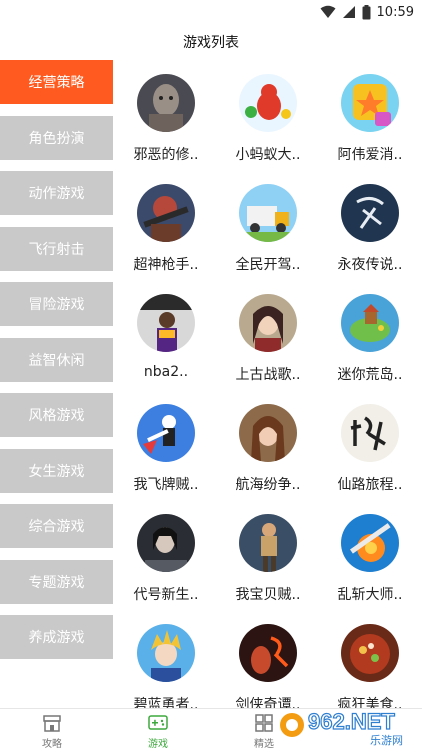 The height and width of the screenshot is (752, 422). I want to click on basketball-player-icon, so click(166, 323).